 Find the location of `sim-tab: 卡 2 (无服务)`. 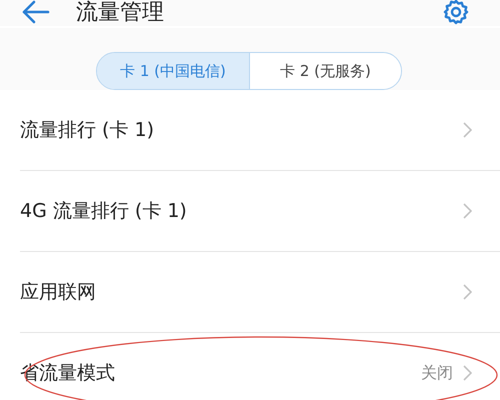

sim-tab: 卡 2 (无服务) is located at coordinates (325, 71).